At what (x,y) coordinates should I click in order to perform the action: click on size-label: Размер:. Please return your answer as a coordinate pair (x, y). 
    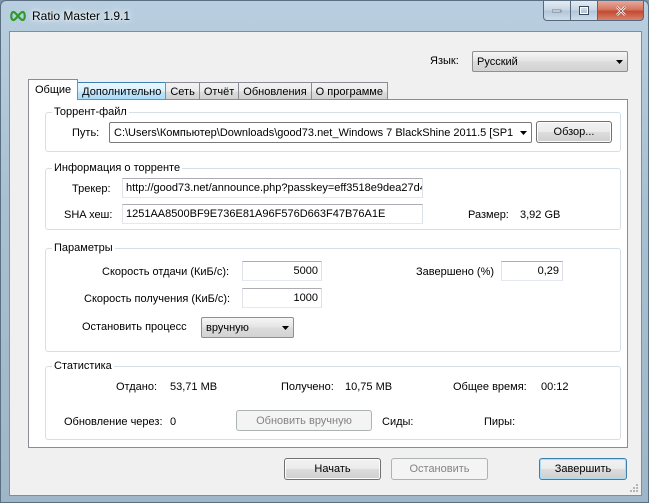
    Looking at the image, I should click on (488, 215).